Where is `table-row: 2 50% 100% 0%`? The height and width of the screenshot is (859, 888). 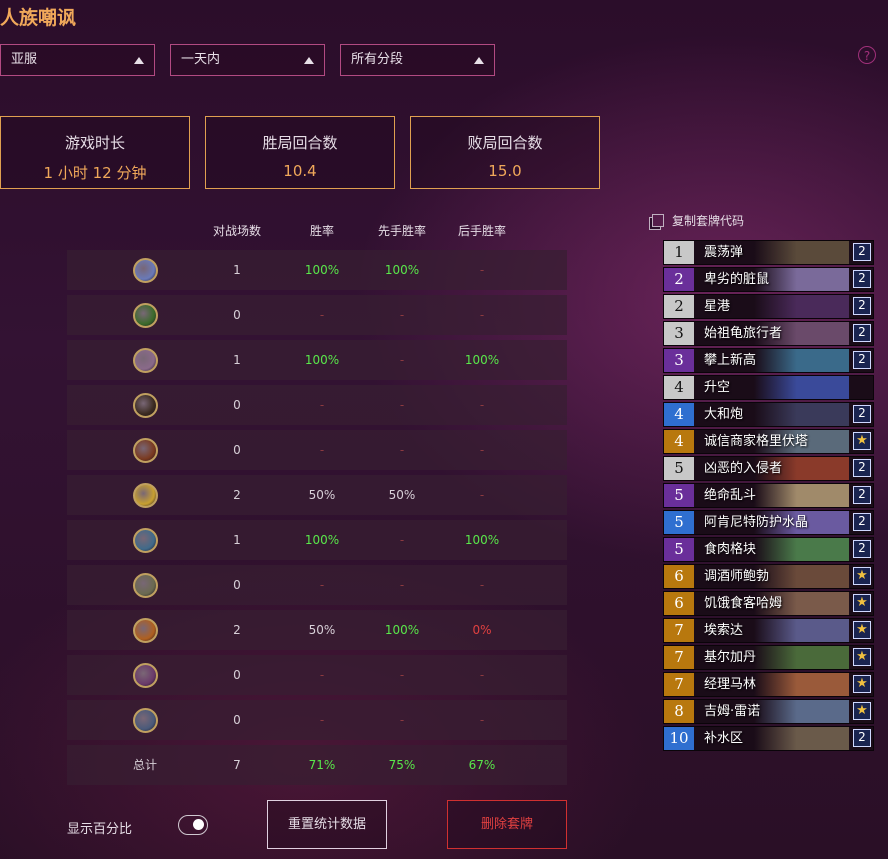
table-row: 2 50% 100% 0% is located at coordinates (317, 630).